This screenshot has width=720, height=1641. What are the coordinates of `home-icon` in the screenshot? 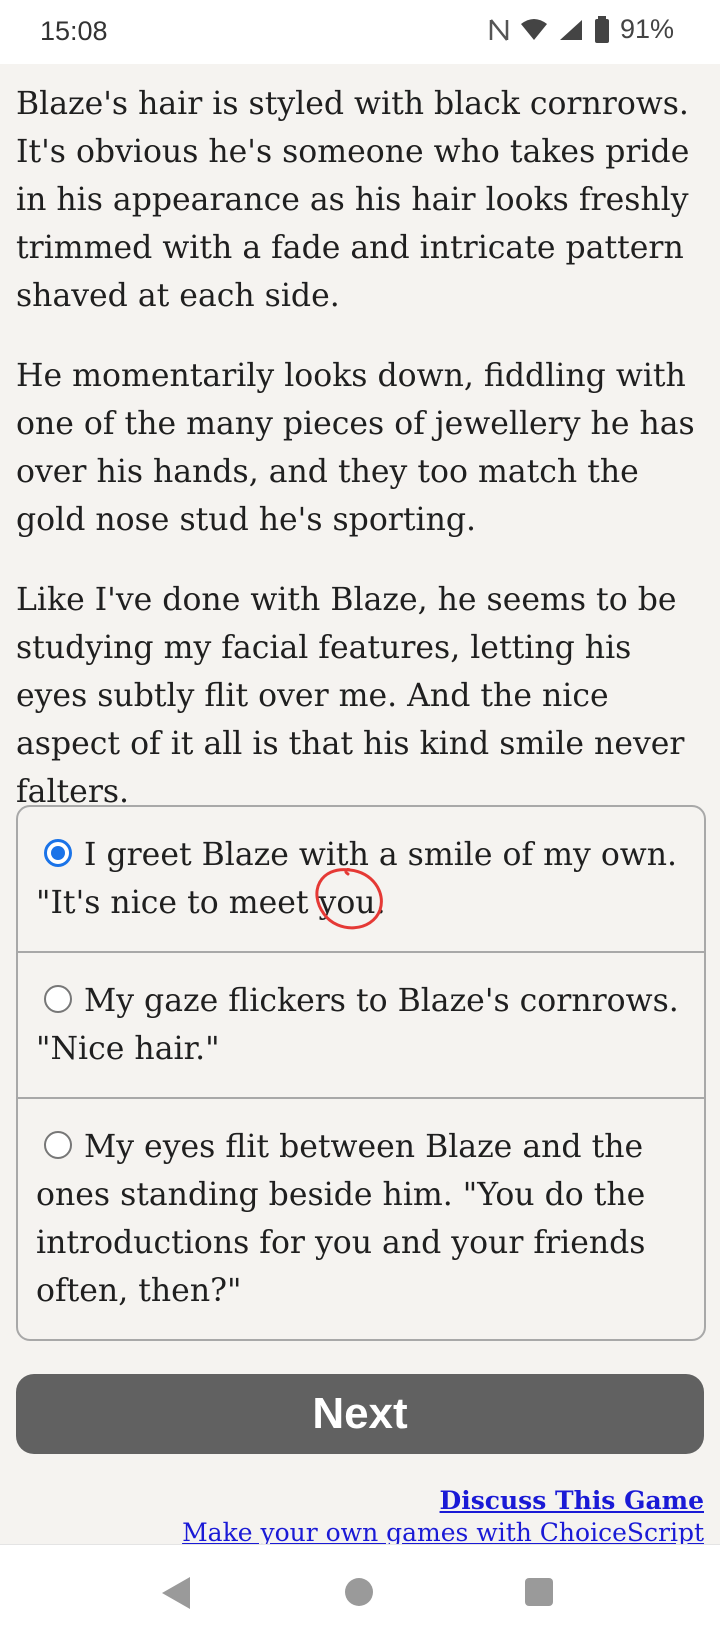 It's located at (359, 1592).